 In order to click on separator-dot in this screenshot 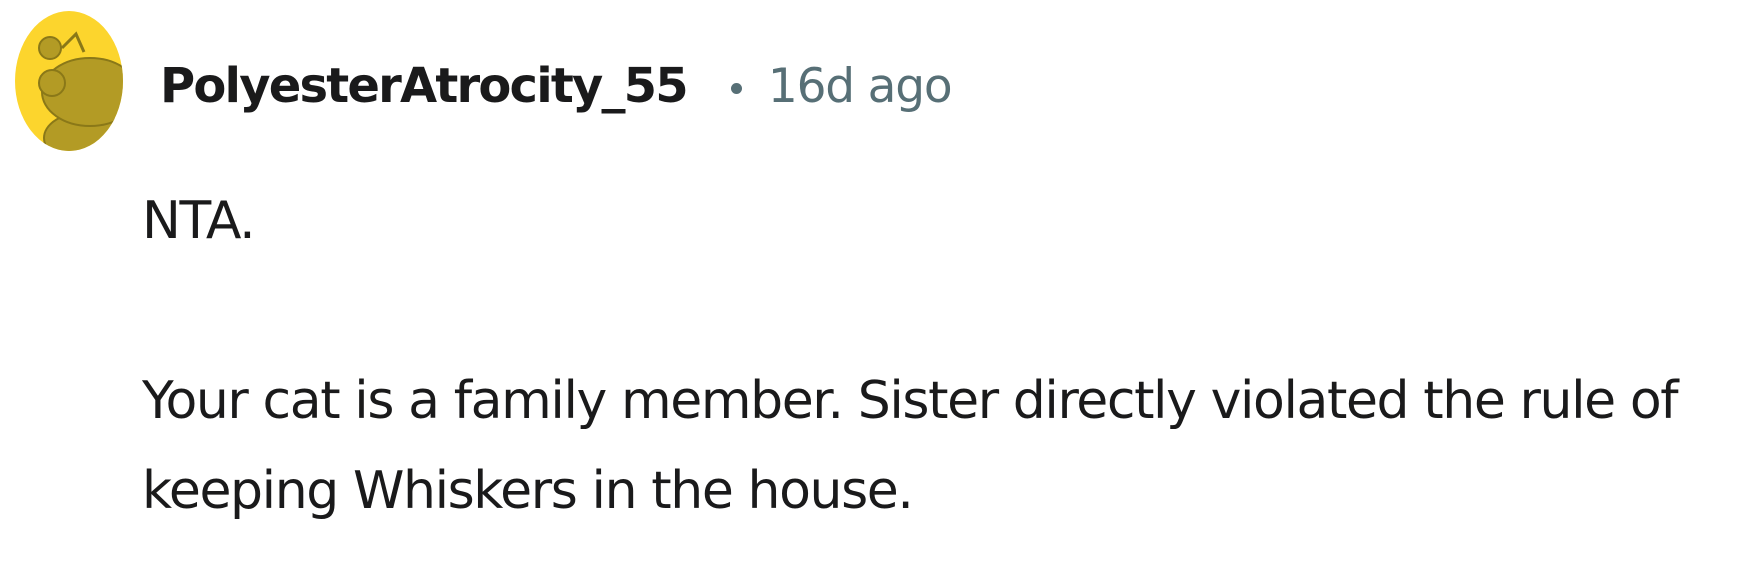, I will do `click(736, 88)`.